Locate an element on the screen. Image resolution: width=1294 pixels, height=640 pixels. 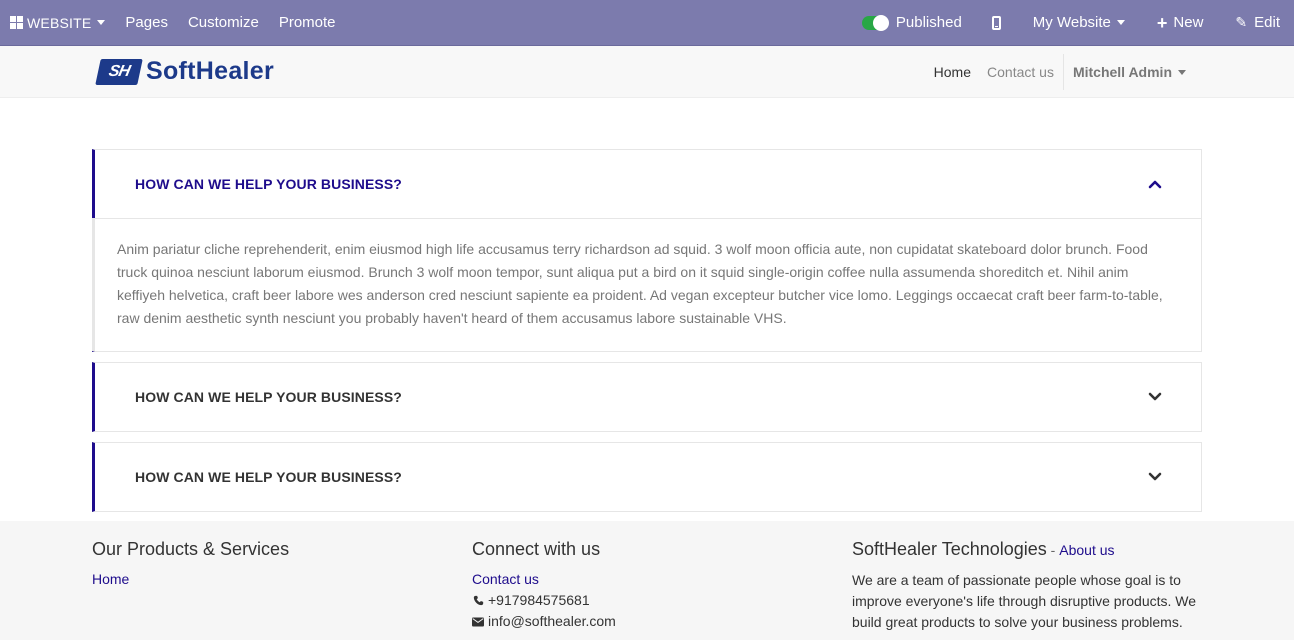
footer-email: info@softhealer.com is located at coordinates (544, 621).